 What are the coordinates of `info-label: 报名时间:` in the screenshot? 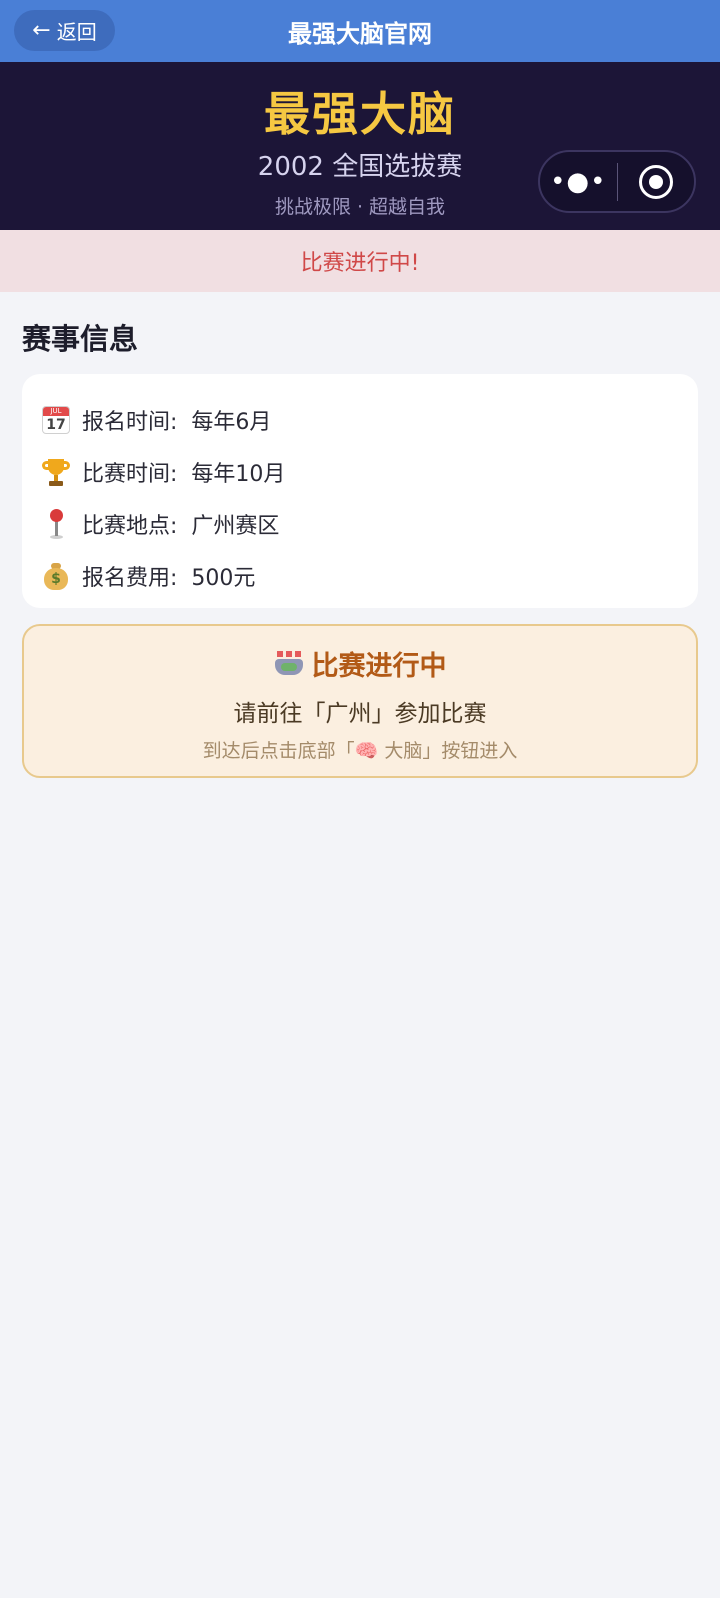 It's located at (130, 422).